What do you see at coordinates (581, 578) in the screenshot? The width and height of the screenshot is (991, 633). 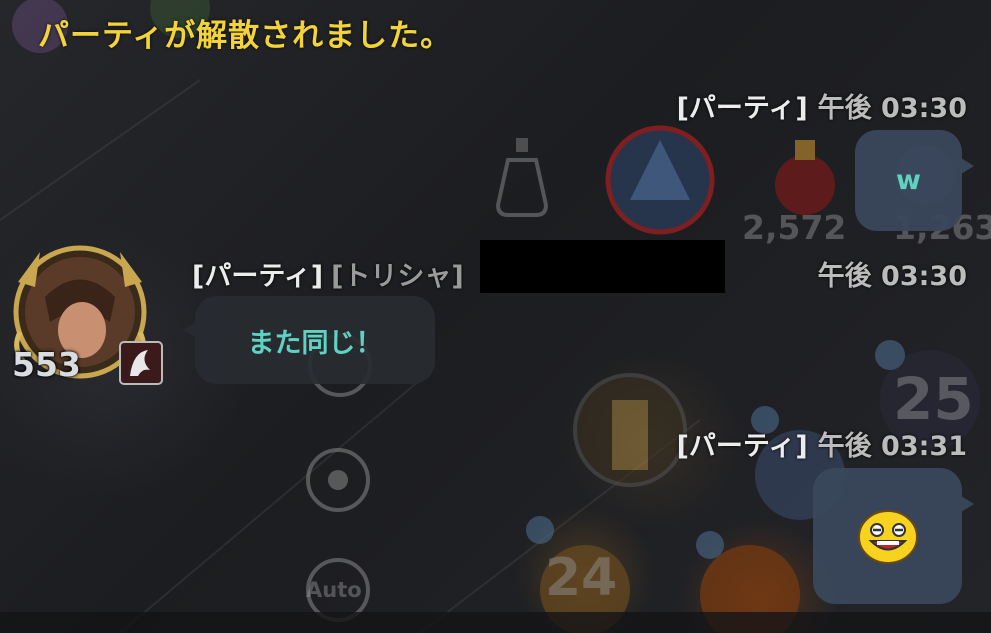 I see `cooldown-number: 24` at bounding box center [581, 578].